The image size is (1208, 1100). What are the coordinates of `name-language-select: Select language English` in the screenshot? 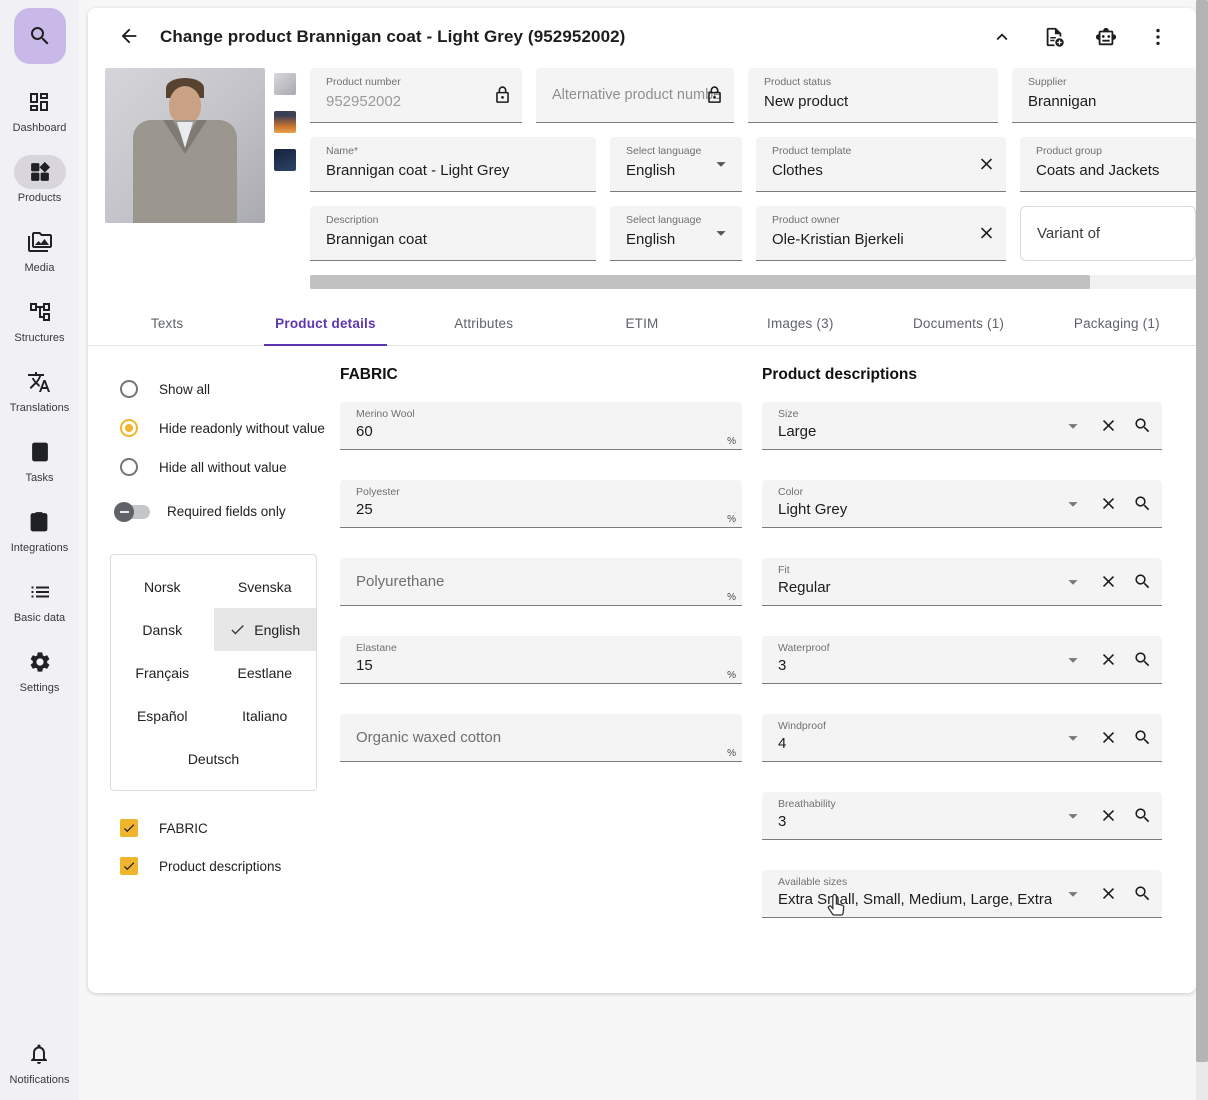 It's located at (676, 164).